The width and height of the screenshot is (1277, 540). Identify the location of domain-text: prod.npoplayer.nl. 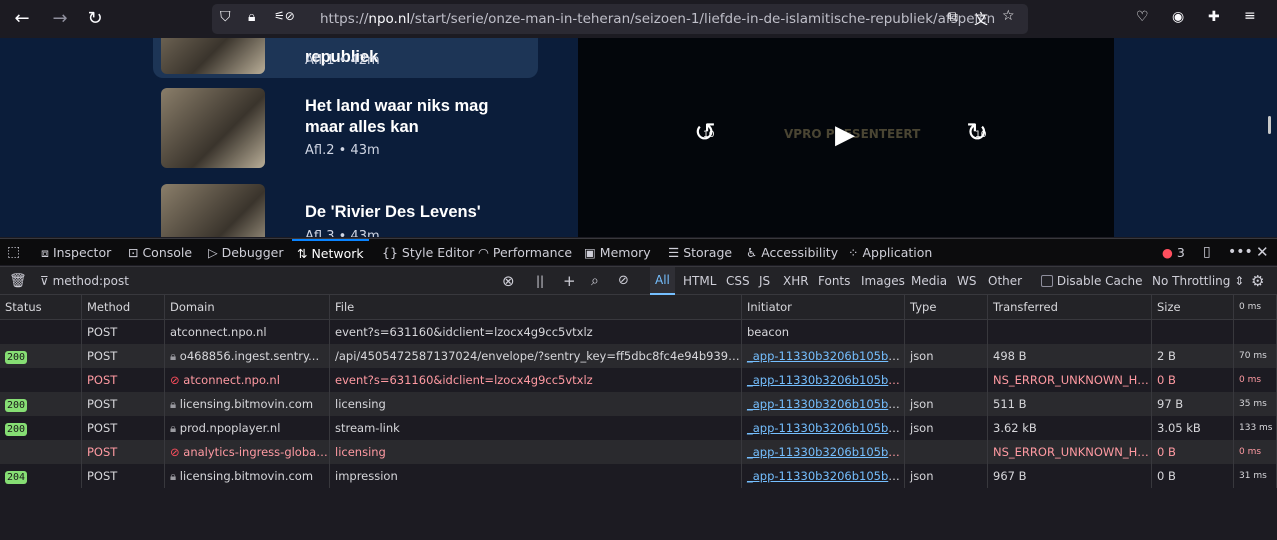
(230, 428).